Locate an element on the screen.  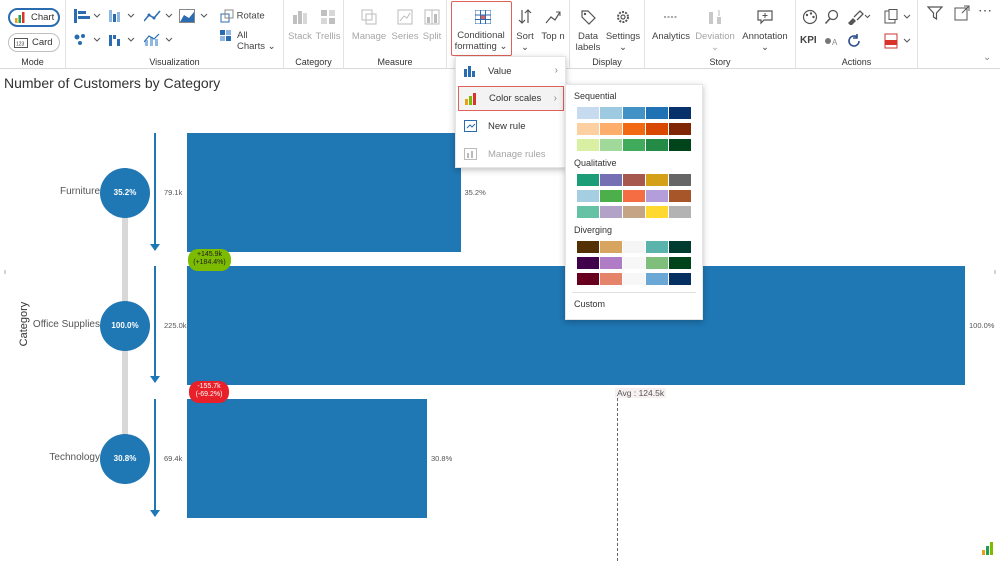
category-label: Furniture is located at coordinates (79, 191).